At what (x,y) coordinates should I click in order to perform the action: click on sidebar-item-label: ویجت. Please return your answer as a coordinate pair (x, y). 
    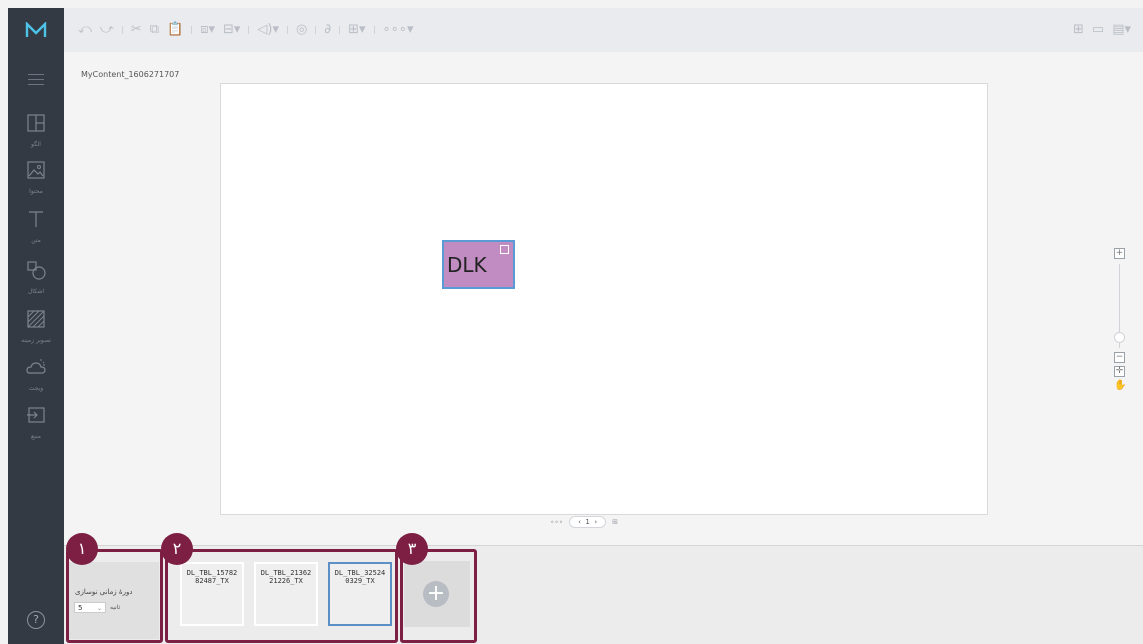
    Looking at the image, I should click on (36, 388).